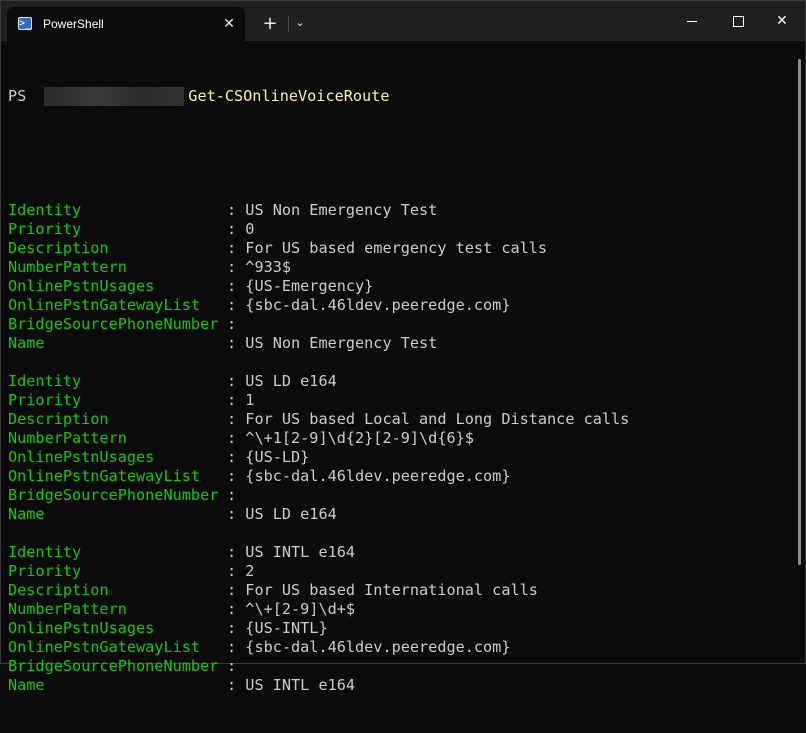  Describe the element at coordinates (126, 24) in the screenshot. I see `tab-powershell: >_ PowerShell ✕` at that location.